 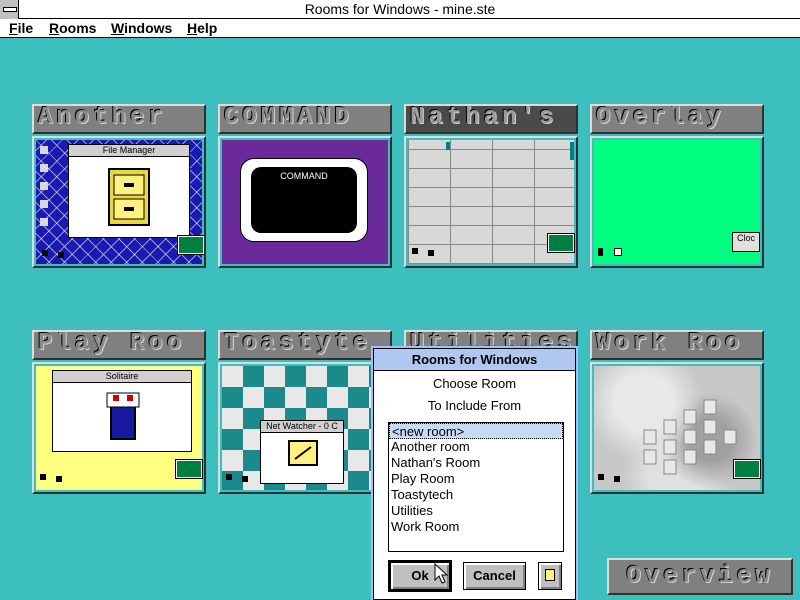 What do you see at coordinates (302, 427) in the screenshot?
I see `mini-window-title: Net Watcher - 0 C` at bounding box center [302, 427].